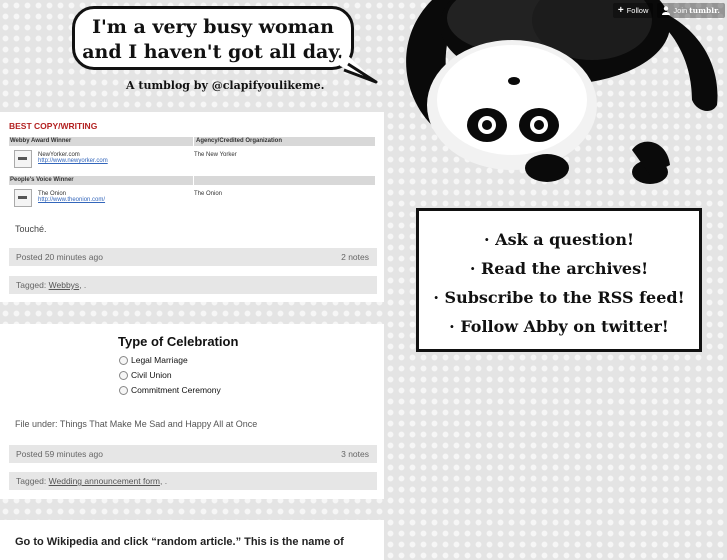 The width and height of the screenshot is (727, 560). I want to click on site-url-link: http://www.newyorker.com, so click(73, 161).